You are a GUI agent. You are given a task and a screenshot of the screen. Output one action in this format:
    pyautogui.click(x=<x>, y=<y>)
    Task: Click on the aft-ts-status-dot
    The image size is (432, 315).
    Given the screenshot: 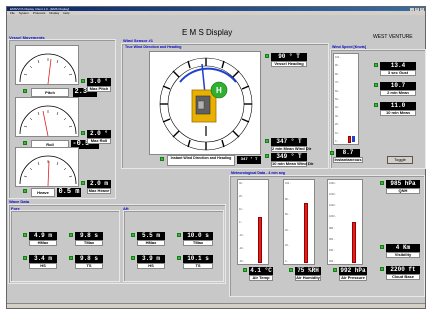 What is the action you would take?
    pyautogui.click(x=179, y=258)
    